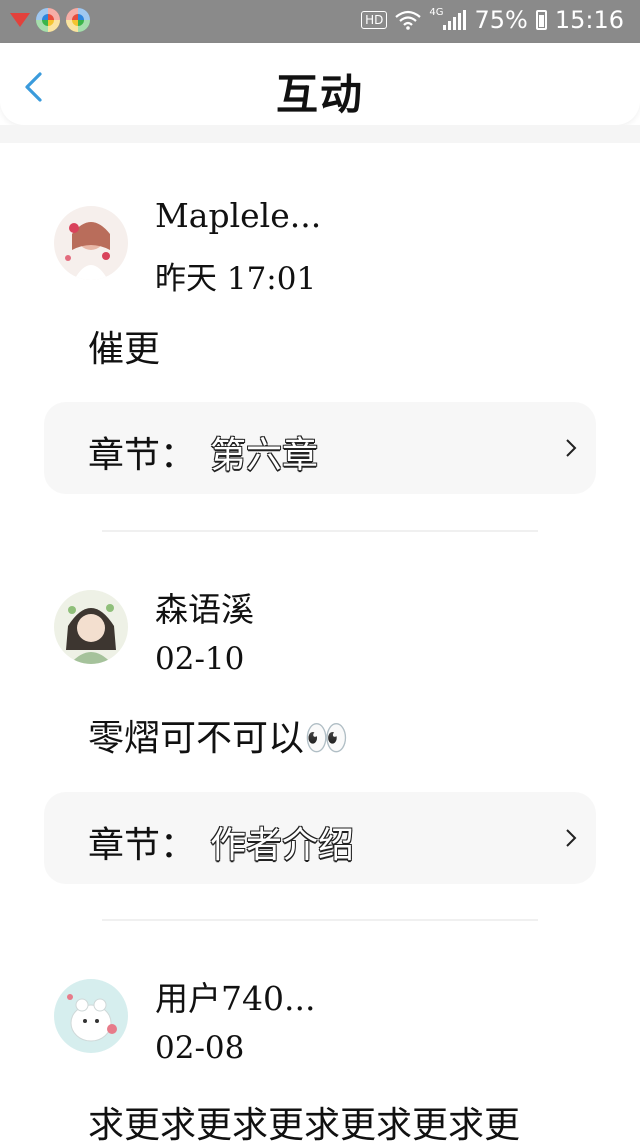 The image size is (640, 1148). What do you see at coordinates (304, 1125) in the screenshot?
I see `comment-text: 求更求更求更求更求更求更` at bounding box center [304, 1125].